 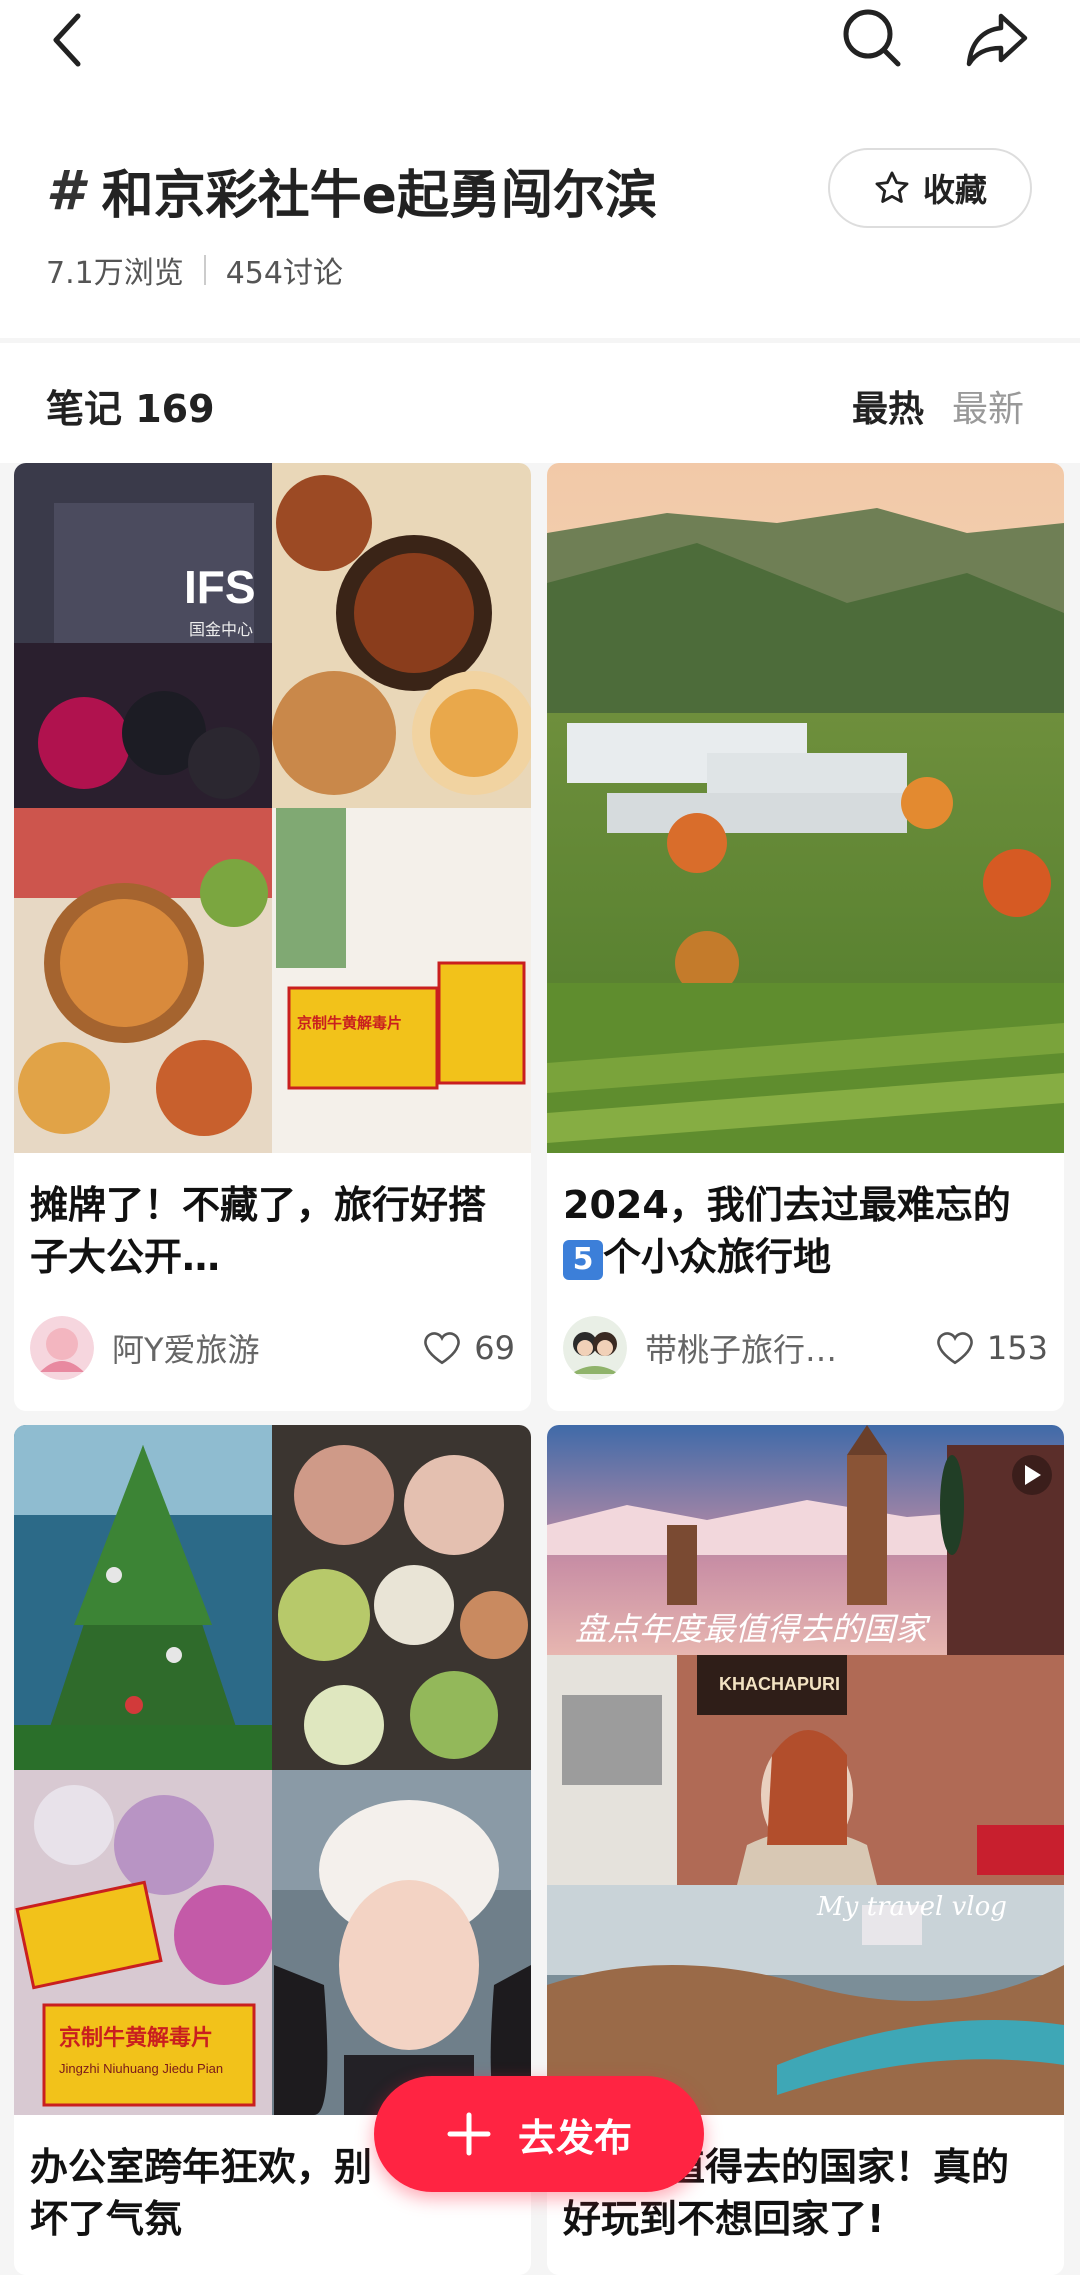 I want to click on author-row: 阿Y爱旅游 69, so click(x=272, y=1348).